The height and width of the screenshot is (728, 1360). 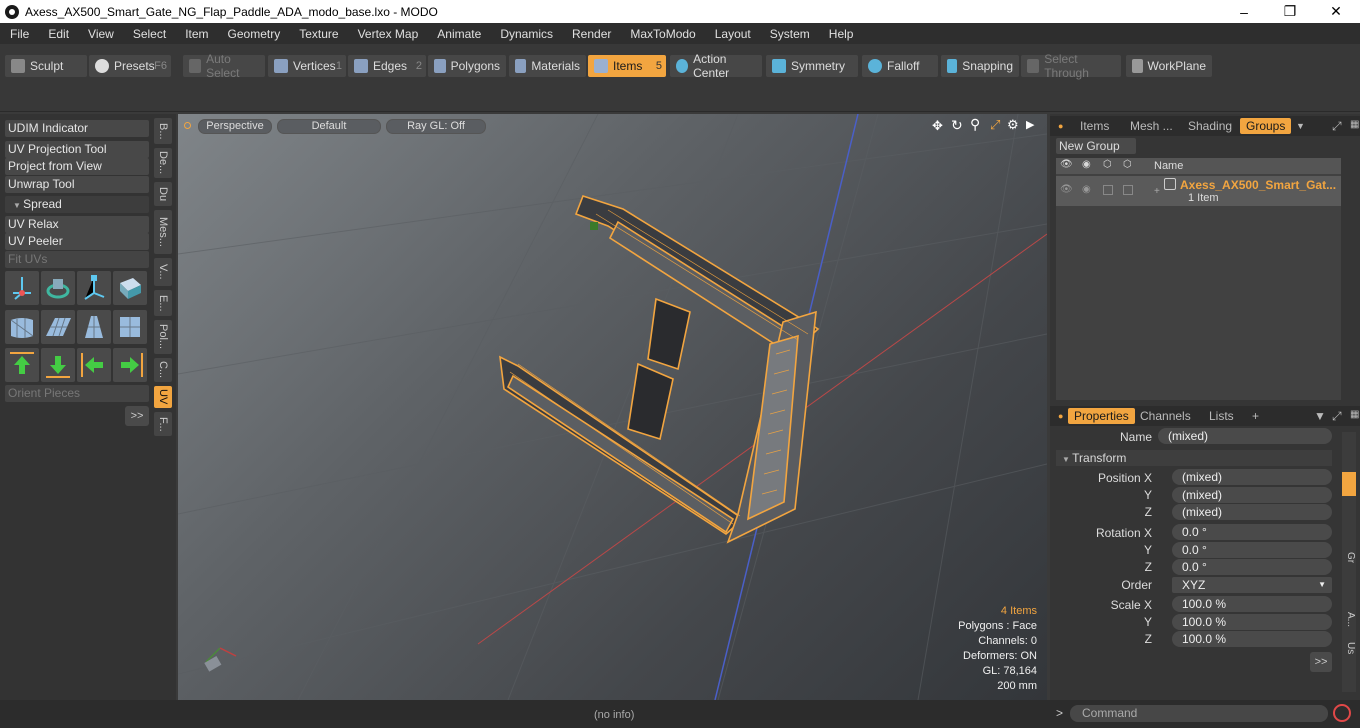 What do you see at coordinates (1252, 567) in the screenshot?
I see `rotation-z-field: 0.0 °` at bounding box center [1252, 567].